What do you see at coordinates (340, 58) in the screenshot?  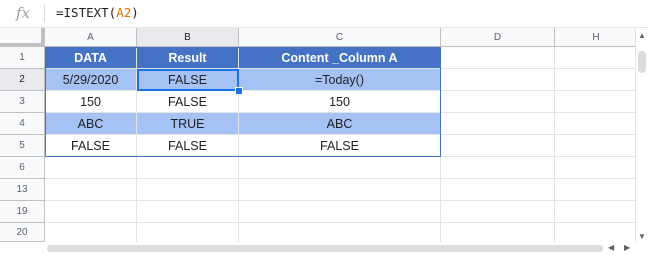 I see `table-header-content: Content _Column A` at bounding box center [340, 58].